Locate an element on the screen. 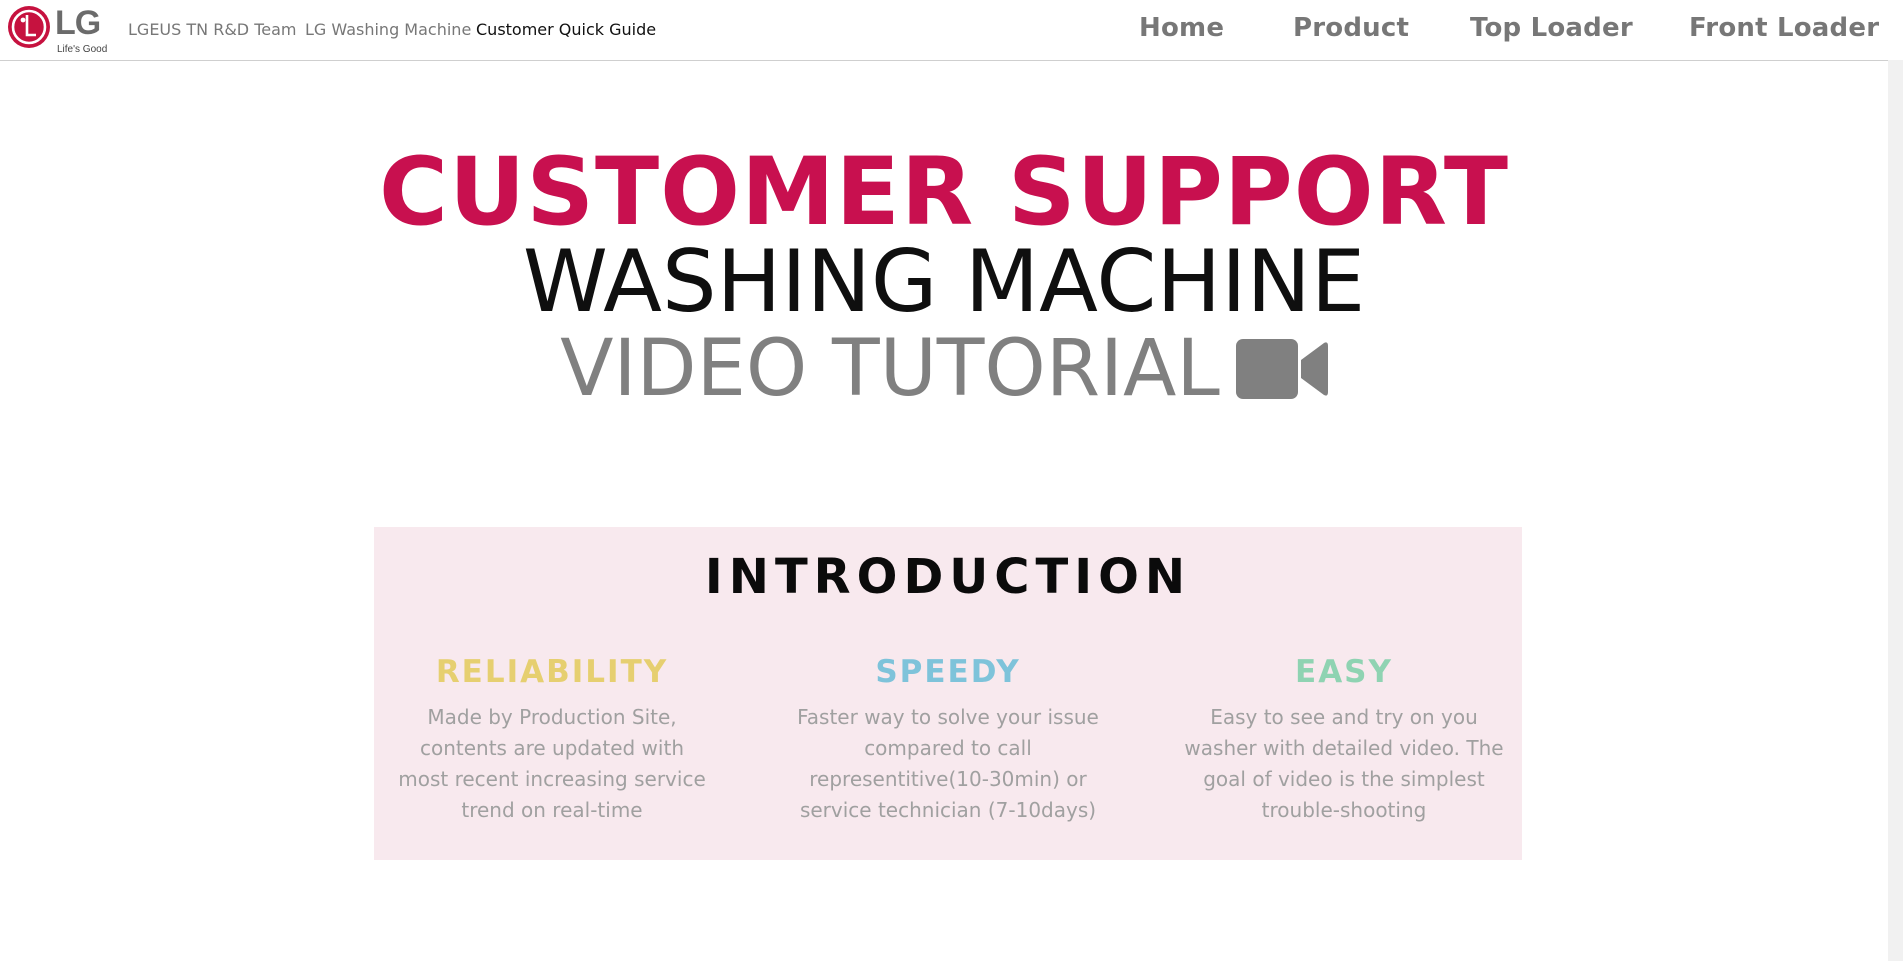  page-scrollbar is located at coordinates (1895, 510).